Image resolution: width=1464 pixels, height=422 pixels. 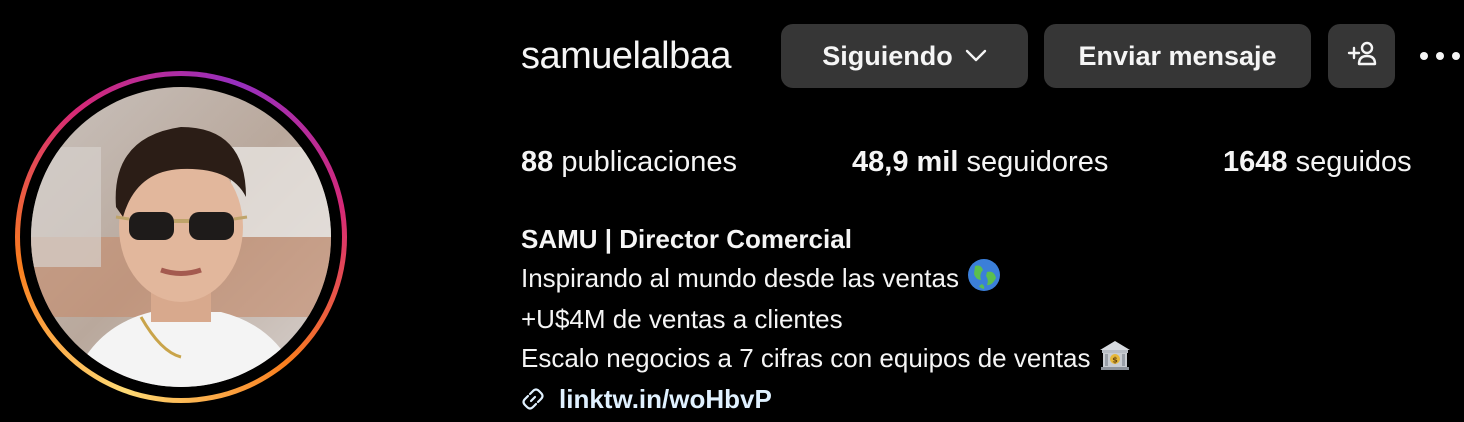 I want to click on globe-icon, so click(x=984, y=280).